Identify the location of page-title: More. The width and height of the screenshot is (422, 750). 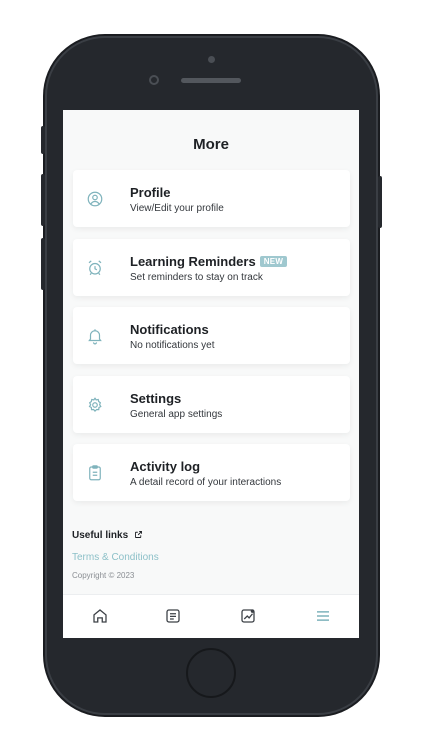
(211, 144).